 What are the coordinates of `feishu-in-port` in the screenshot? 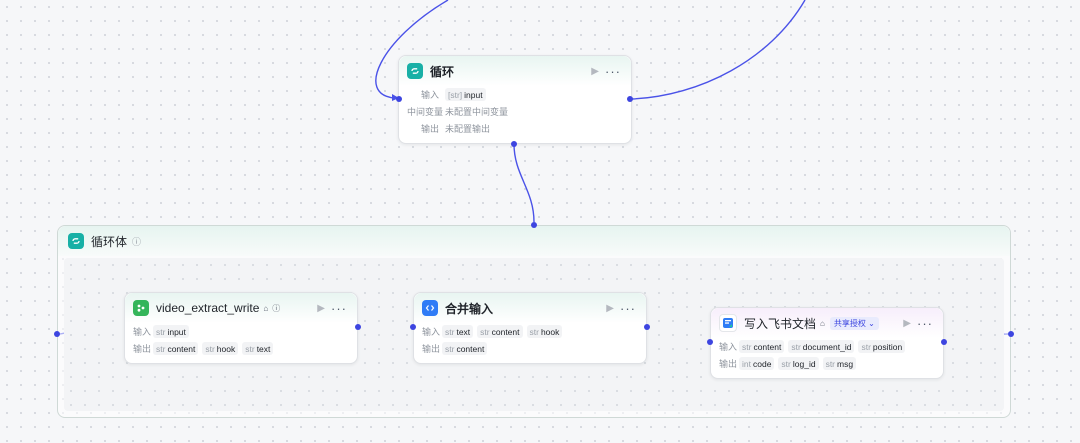 It's located at (710, 342).